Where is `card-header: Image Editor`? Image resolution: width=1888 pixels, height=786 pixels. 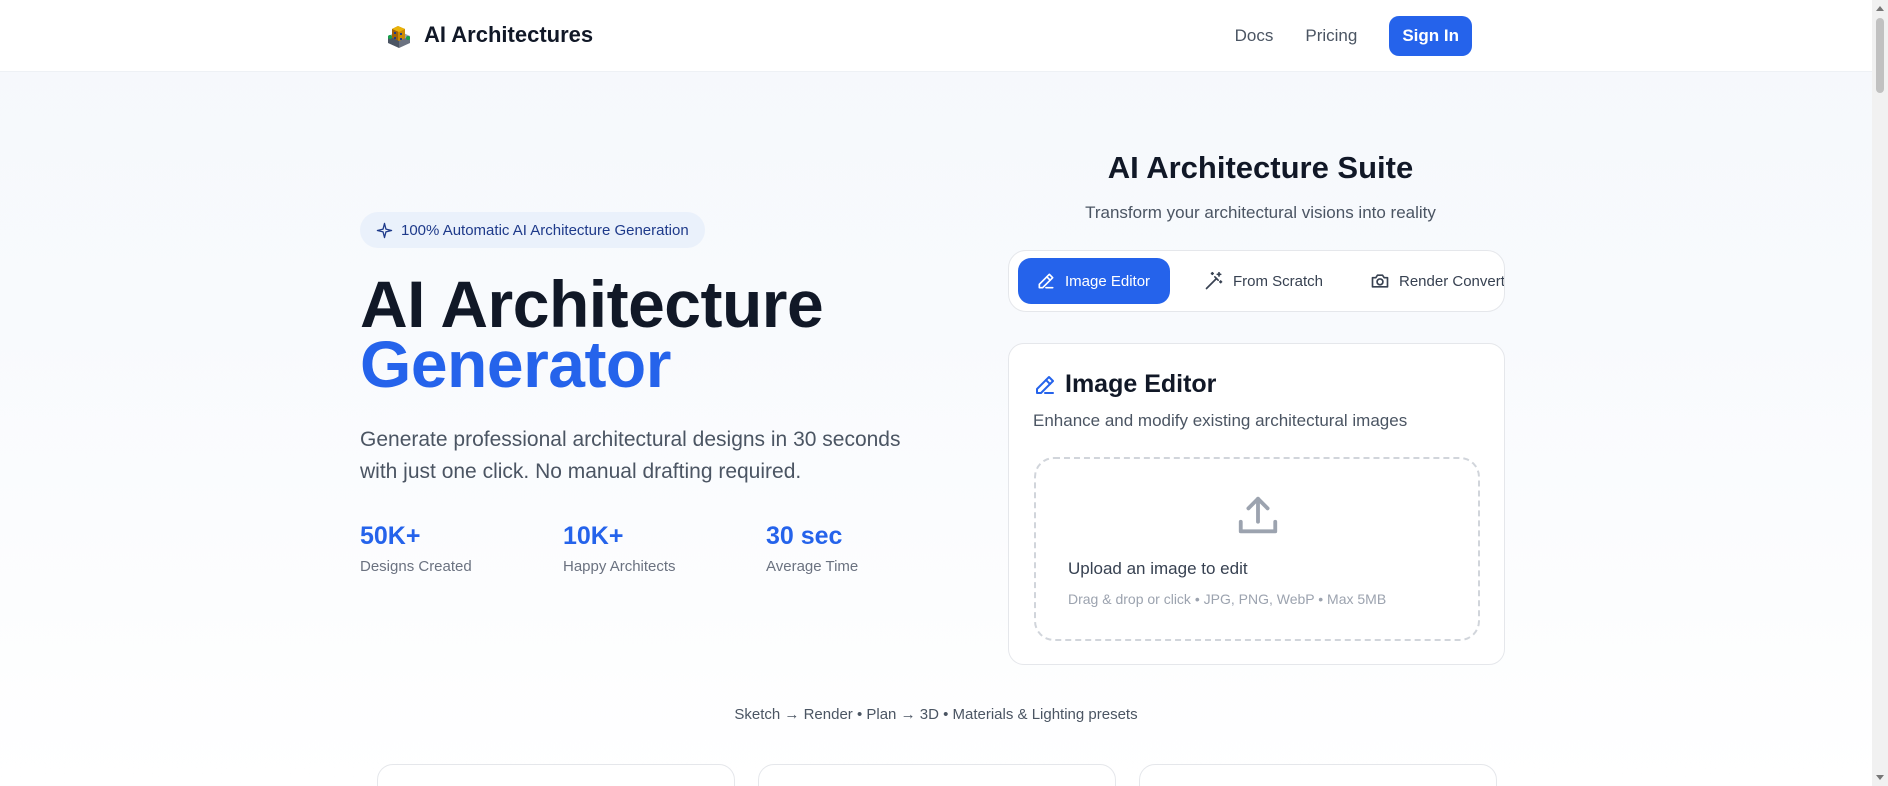 card-header: Image Editor is located at coordinates (1124, 384).